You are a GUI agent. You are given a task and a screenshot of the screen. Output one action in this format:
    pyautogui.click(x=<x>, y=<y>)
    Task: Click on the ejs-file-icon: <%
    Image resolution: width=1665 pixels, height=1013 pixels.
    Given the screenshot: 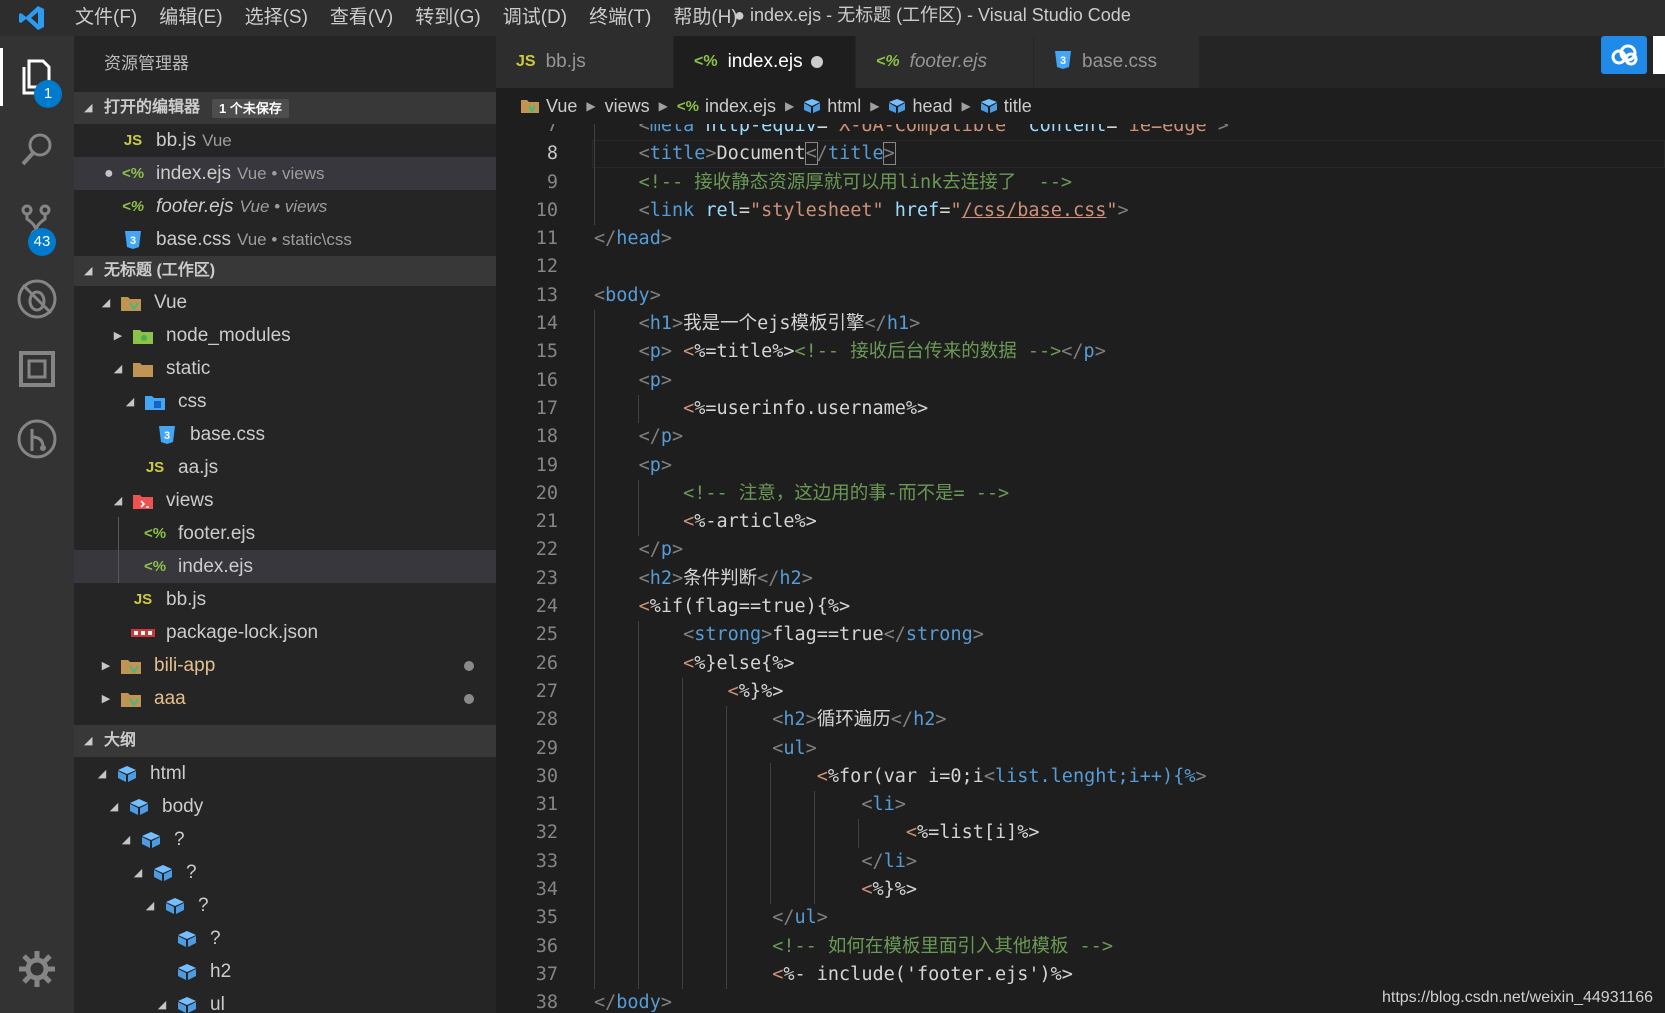 What is the action you would take?
    pyautogui.click(x=888, y=61)
    